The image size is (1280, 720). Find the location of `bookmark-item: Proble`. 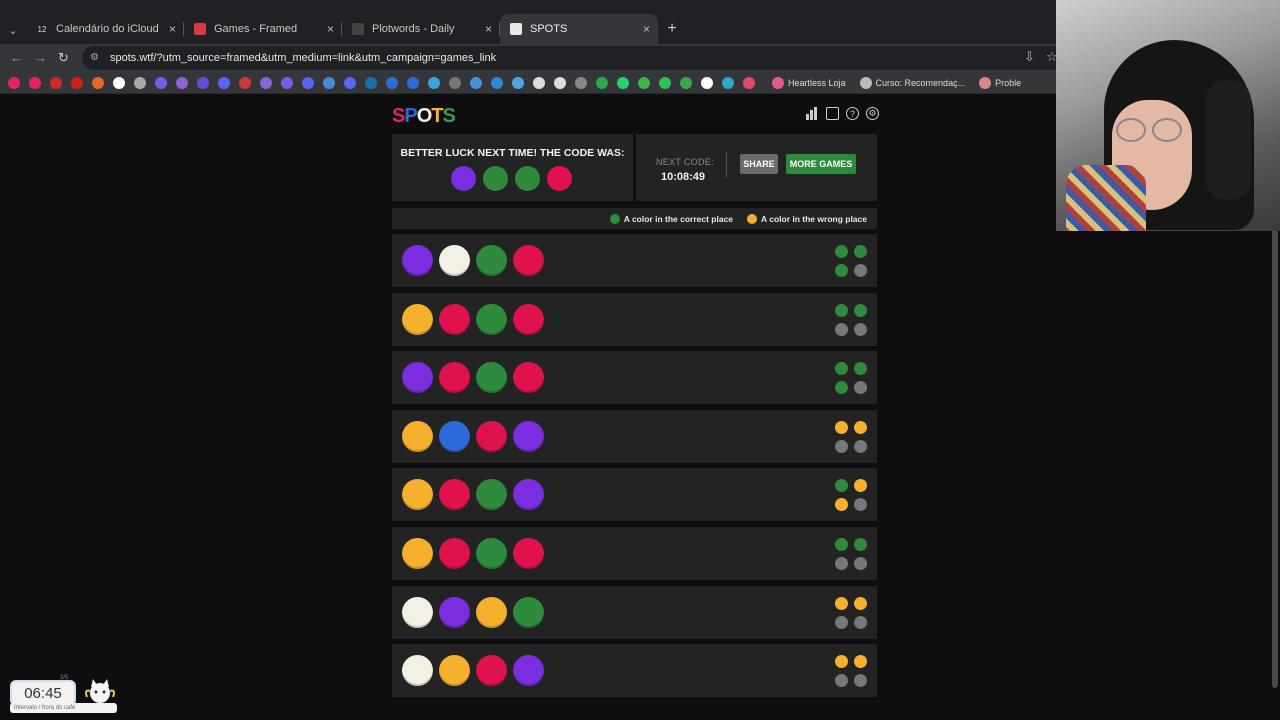

bookmark-item: Proble is located at coordinates (1000, 82).